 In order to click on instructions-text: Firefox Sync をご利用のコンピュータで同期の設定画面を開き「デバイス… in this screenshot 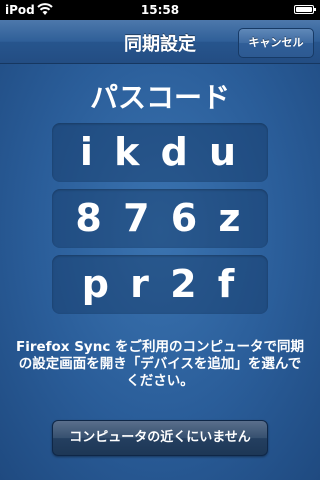, I will do `click(160, 364)`.